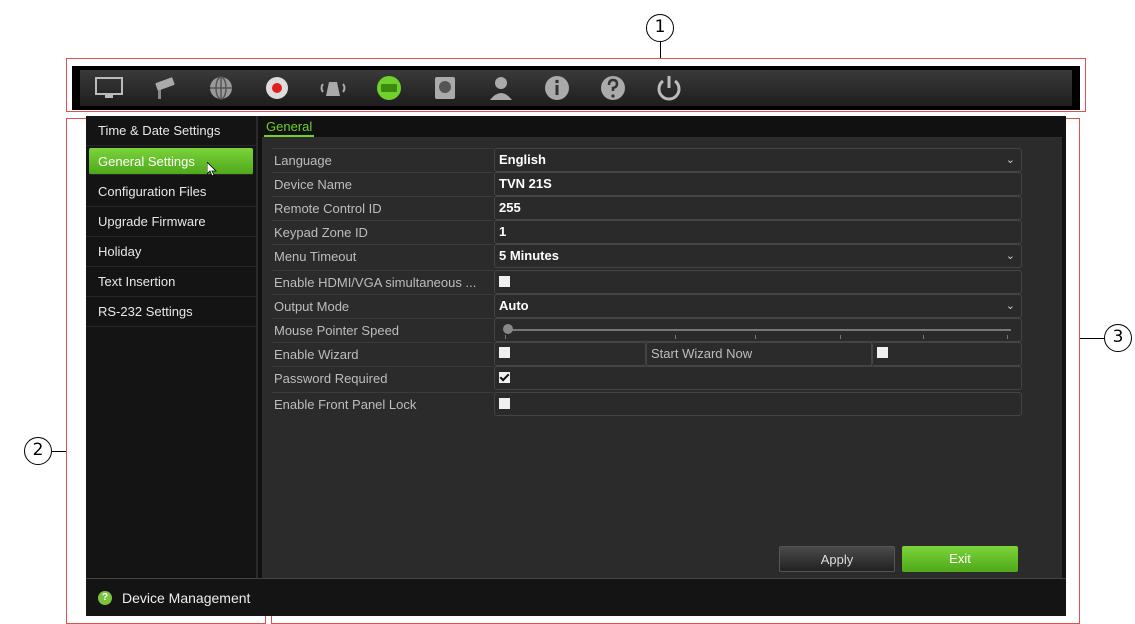  What do you see at coordinates (383, 378) in the screenshot?
I see `password-required-label: Password Required` at bounding box center [383, 378].